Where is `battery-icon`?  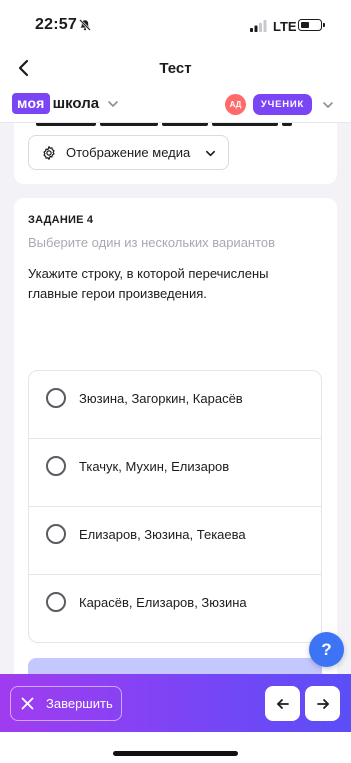
battery-icon is located at coordinates (310, 25).